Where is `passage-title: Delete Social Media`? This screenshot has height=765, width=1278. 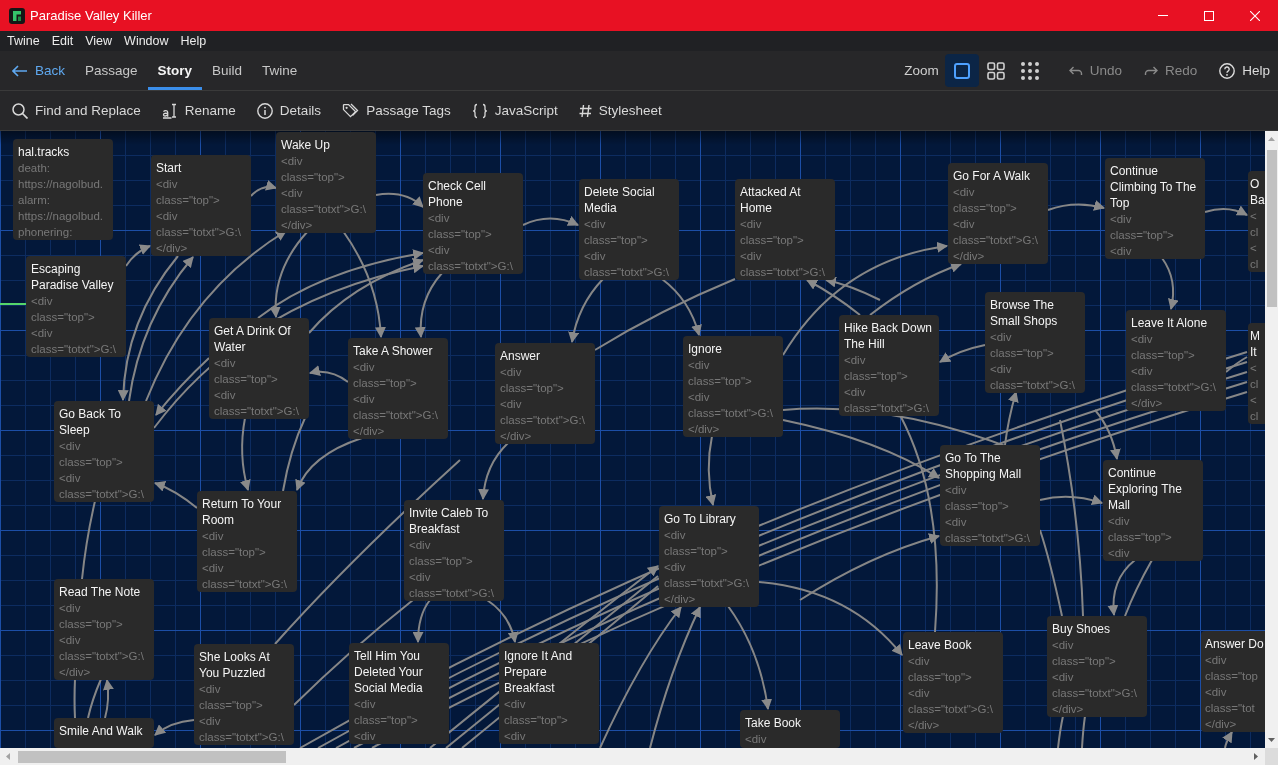 passage-title: Delete Social Media is located at coordinates (620, 200).